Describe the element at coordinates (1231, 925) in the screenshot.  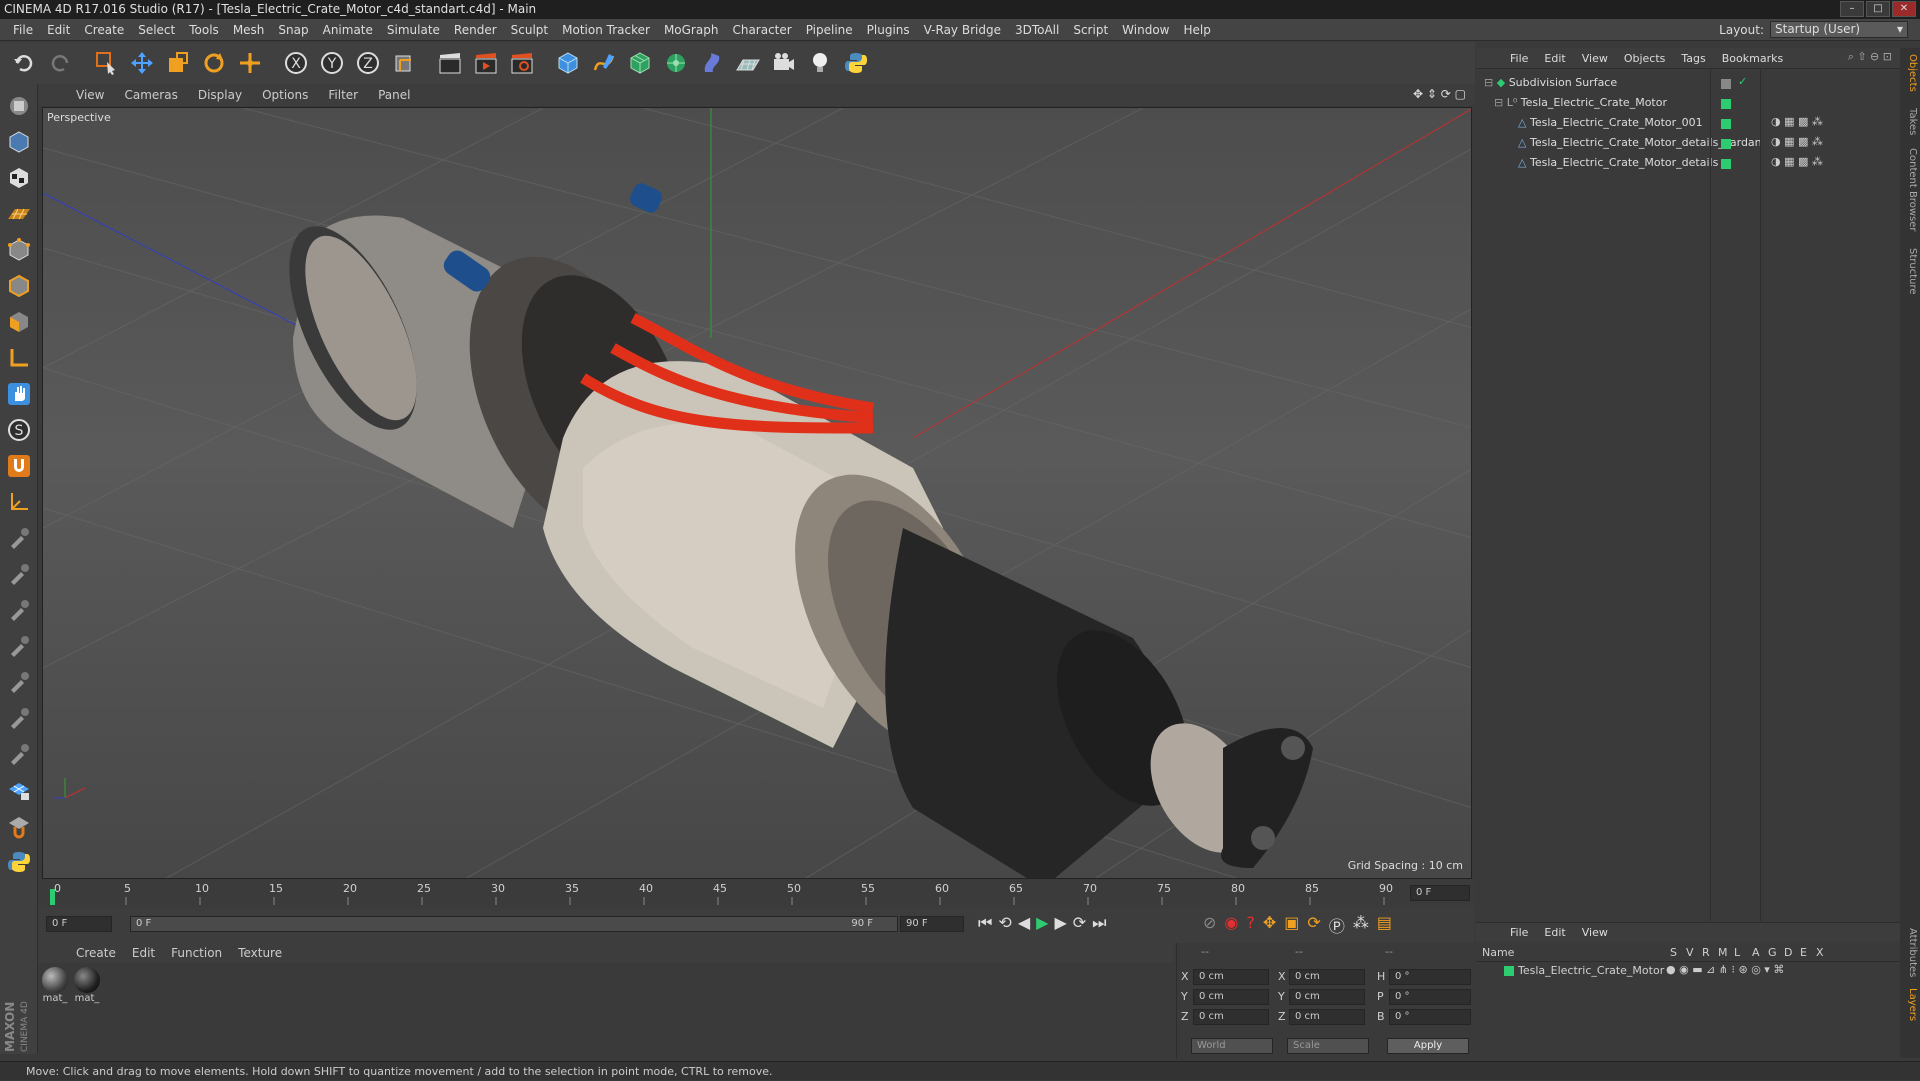
I see `autokey-icon: ◉` at that location.